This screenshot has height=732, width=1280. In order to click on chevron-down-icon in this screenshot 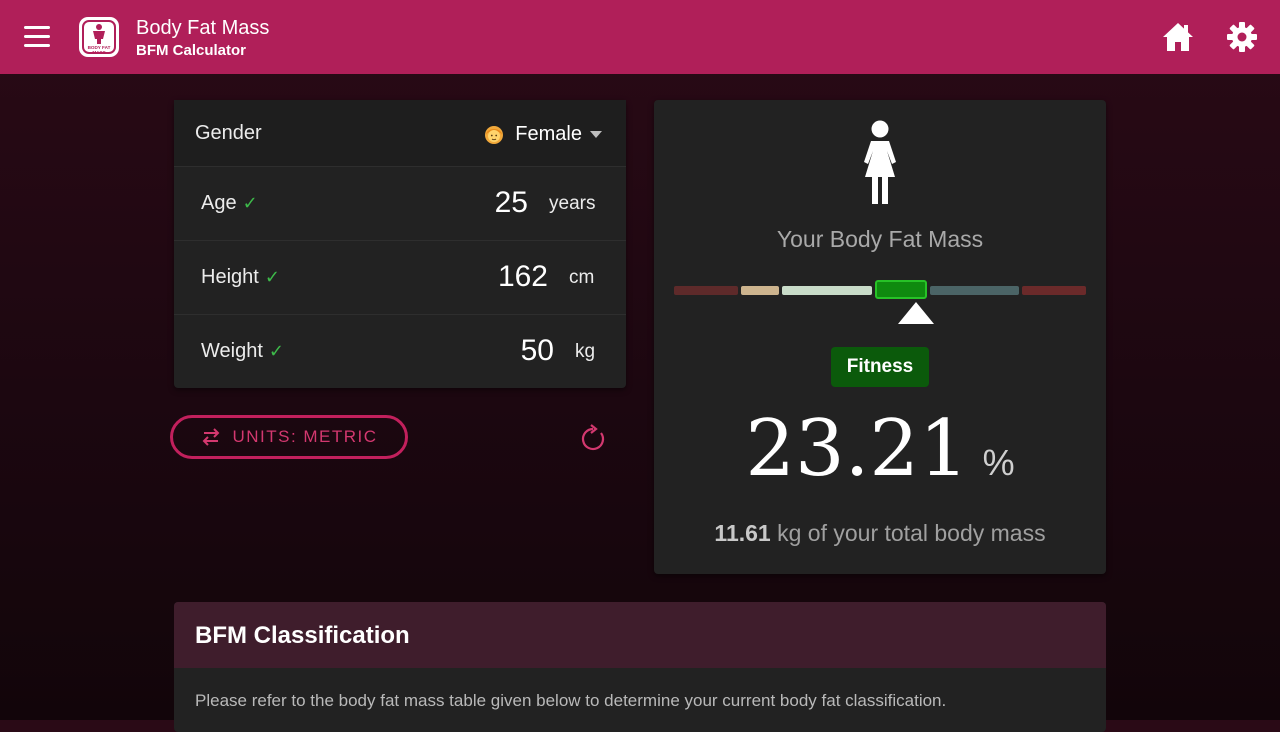, I will do `click(596, 134)`.